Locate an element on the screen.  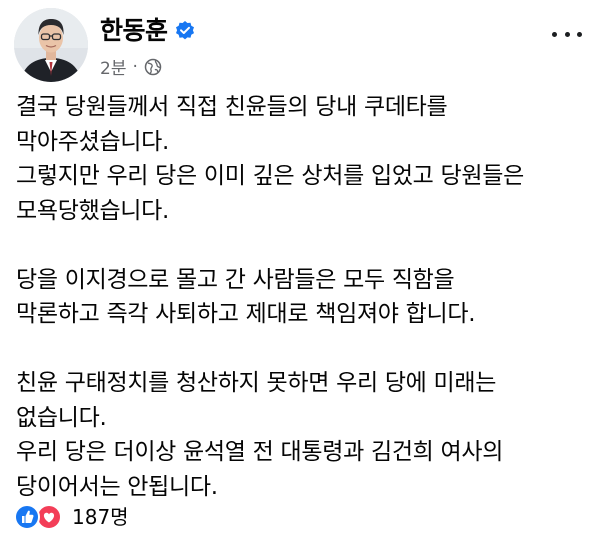
author-avatar is located at coordinates (51, 45).